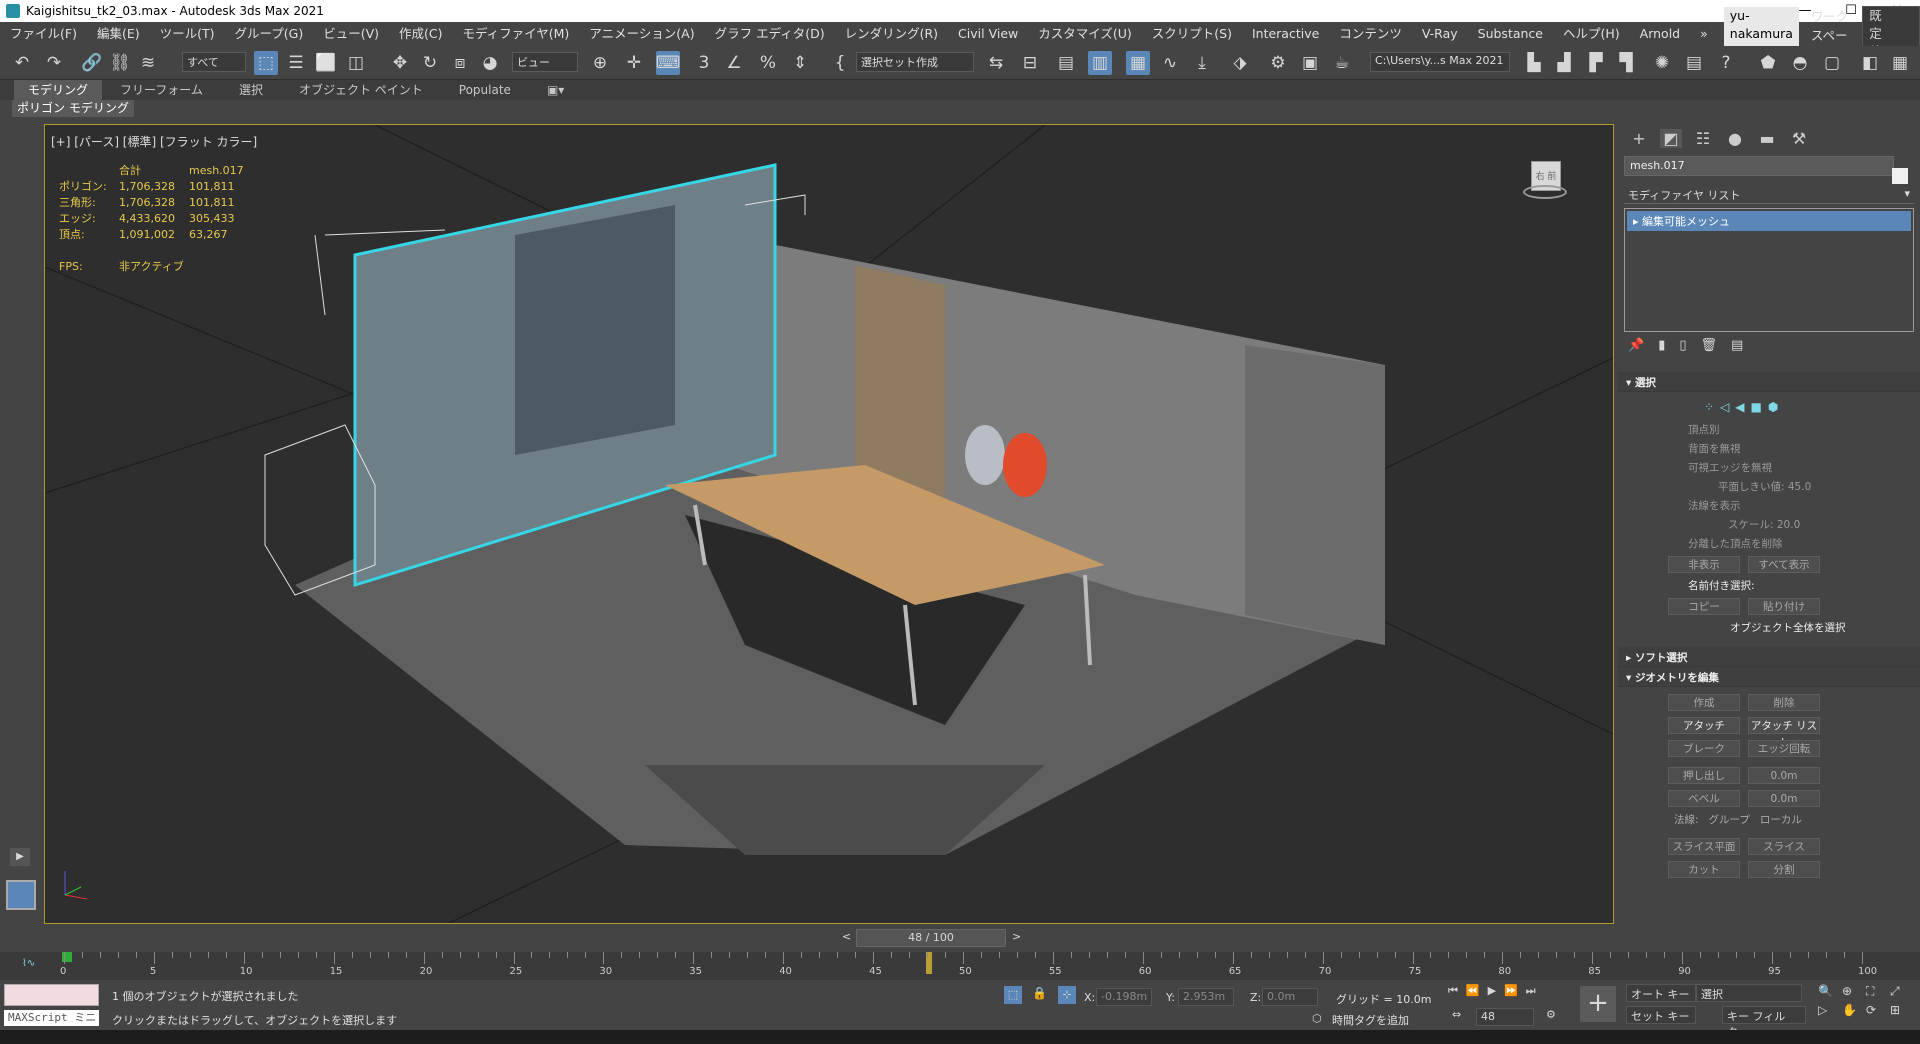  Describe the element at coordinates (1545, 192) in the screenshot. I see `viewcube-ring` at that location.